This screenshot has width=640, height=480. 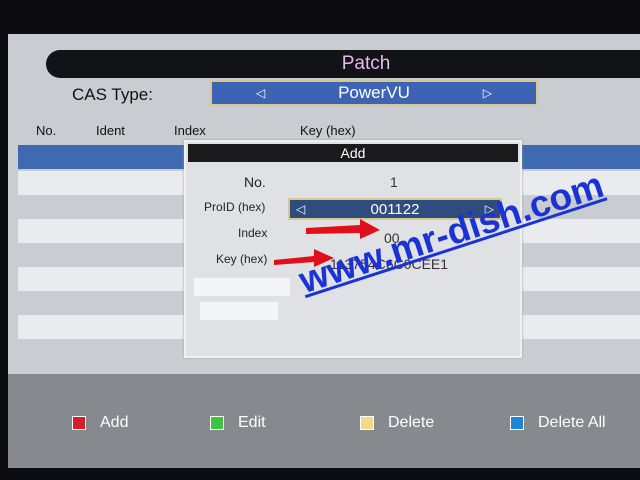 What do you see at coordinates (217, 423) in the screenshot?
I see `green-key-icon` at bounding box center [217, 423].